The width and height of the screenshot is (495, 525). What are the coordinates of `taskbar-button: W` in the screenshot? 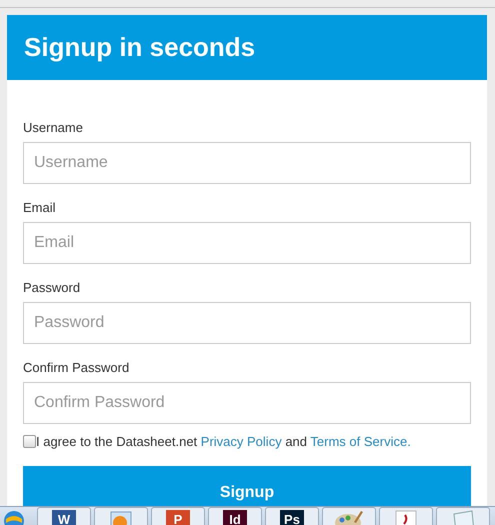 It's located at (64, 516).